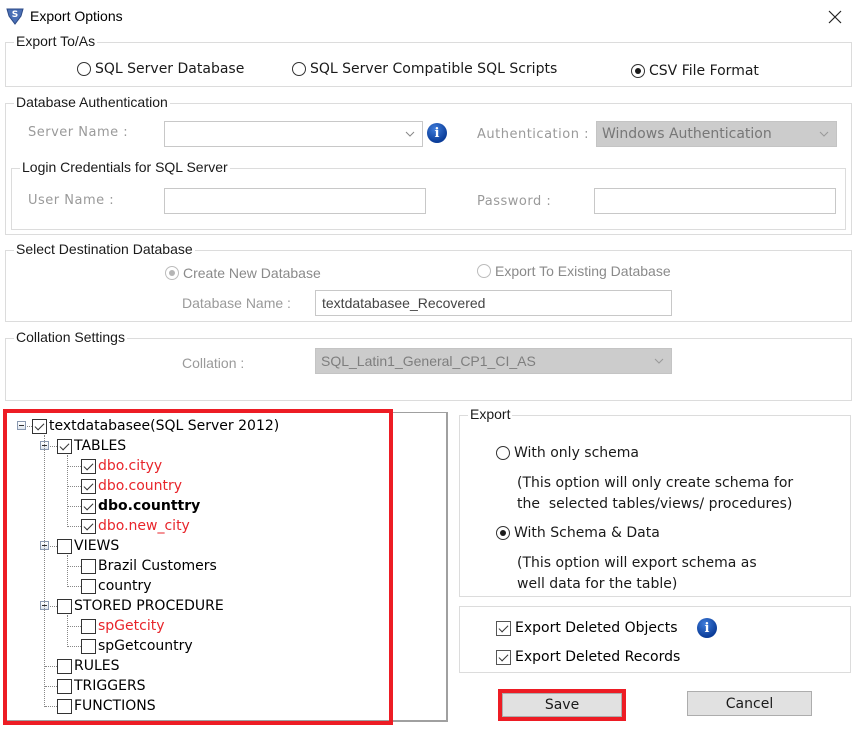  Describe the element at coordinates (21, 425) in the screenshot. I see `collapse-icon` at that location.